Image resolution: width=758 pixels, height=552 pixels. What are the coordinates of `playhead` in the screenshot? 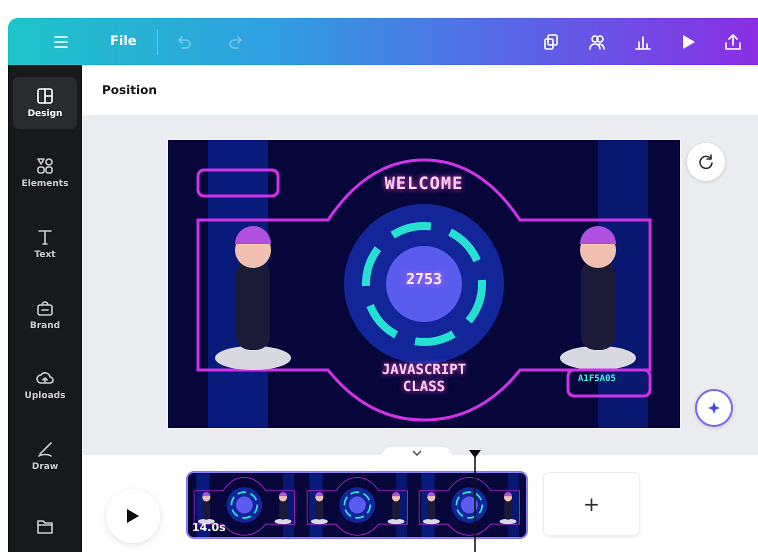 It's located at (475, 500).